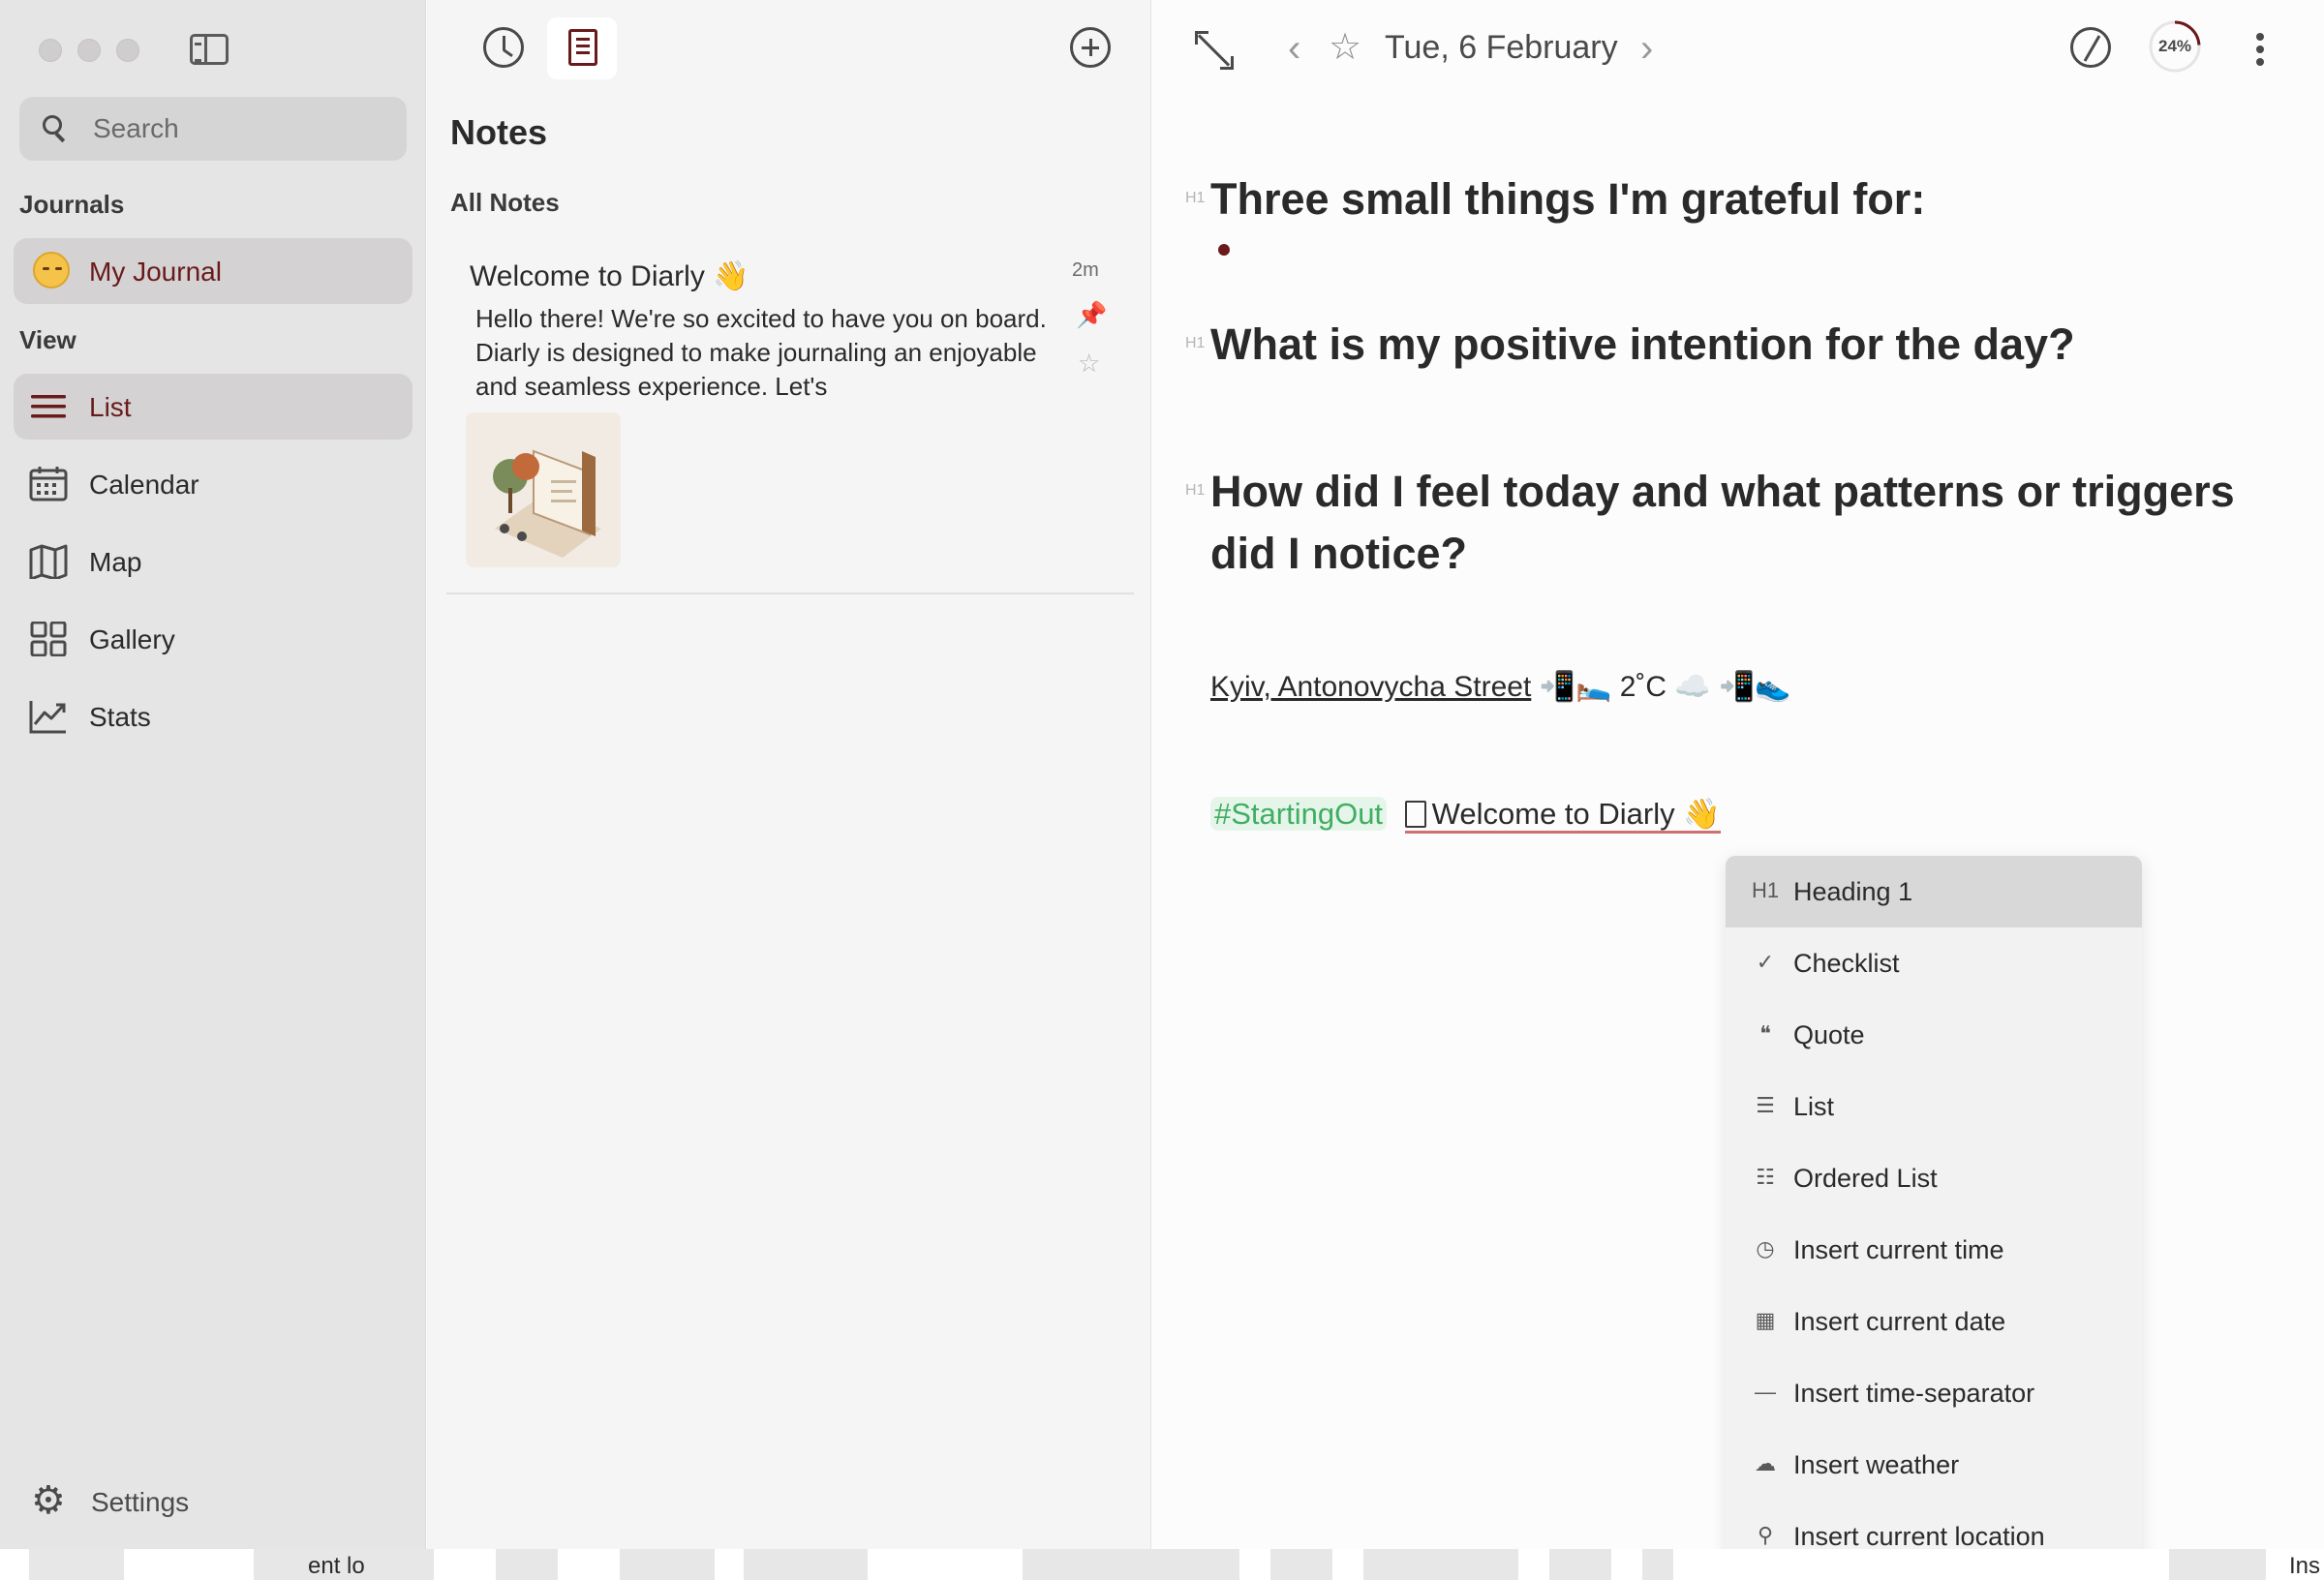  What do you see at coordinates (2260, 49) in the screenshot?
I see `more-options-icon` at bounding box center [2260, 49].